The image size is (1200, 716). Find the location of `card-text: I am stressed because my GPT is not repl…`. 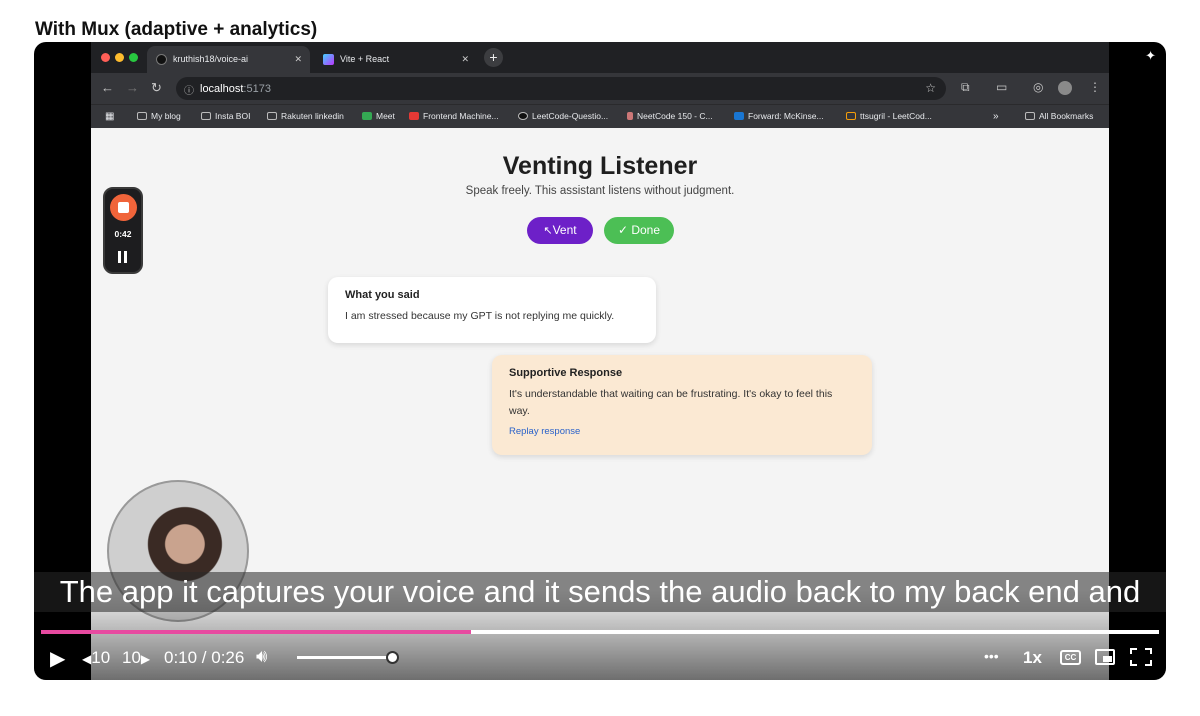

card-text: I am stressed because my GPT is not repl… is located at coordinates (480, 316).